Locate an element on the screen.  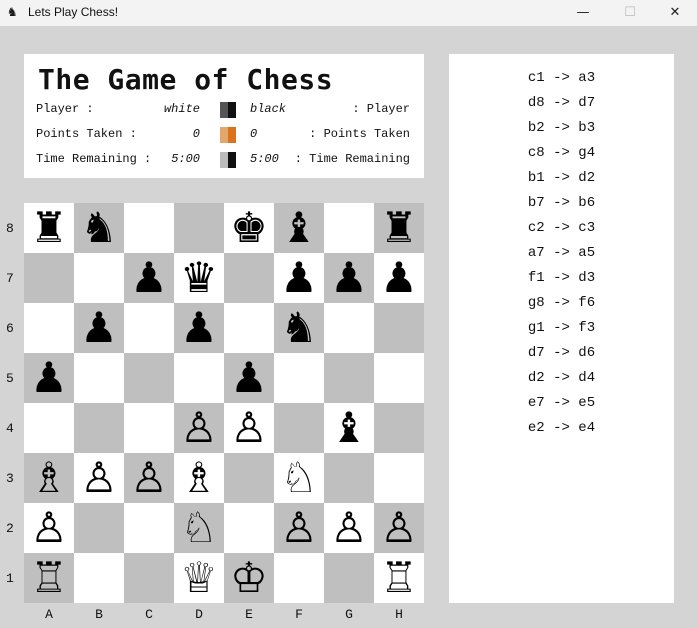
square-h3 is located at coordinates (399, 478).